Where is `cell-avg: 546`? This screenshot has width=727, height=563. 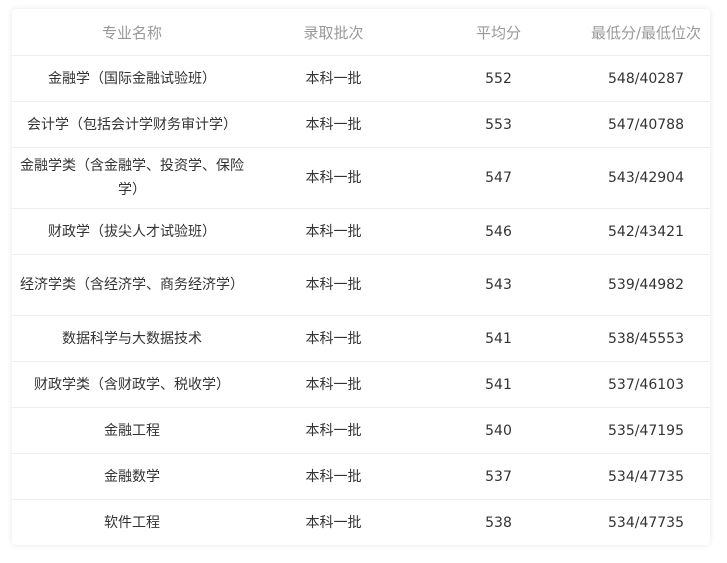
cell-avg: 546 is located at coordinates (498, 231).